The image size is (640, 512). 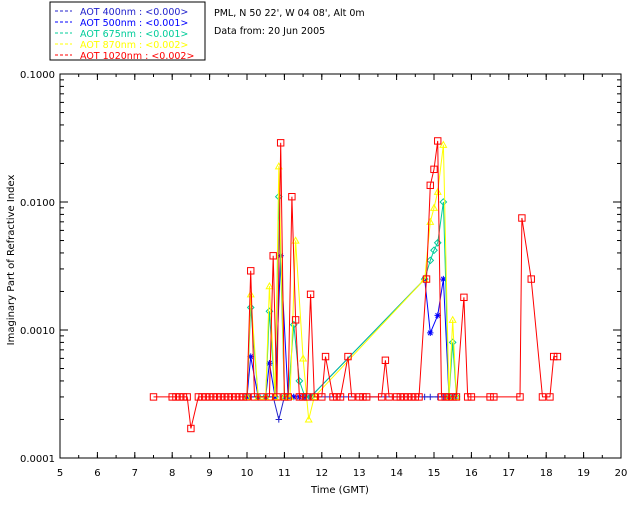 I want to click on y-tick-label: 0.0010, so click(x=37, y=331).